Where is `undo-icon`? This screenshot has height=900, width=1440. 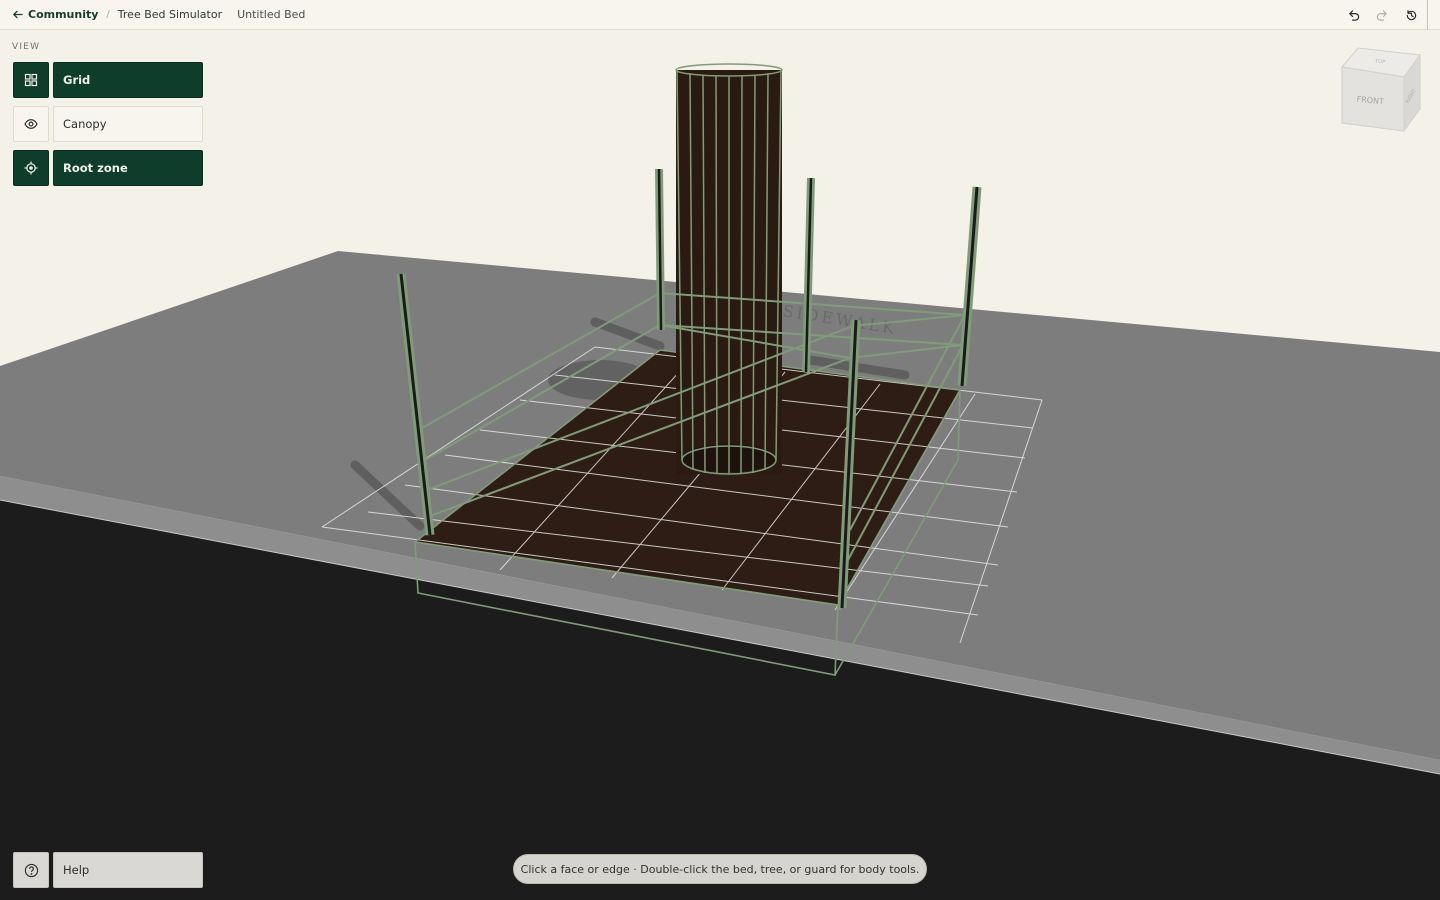
undo-icon is located at coordinates (1353, 15).